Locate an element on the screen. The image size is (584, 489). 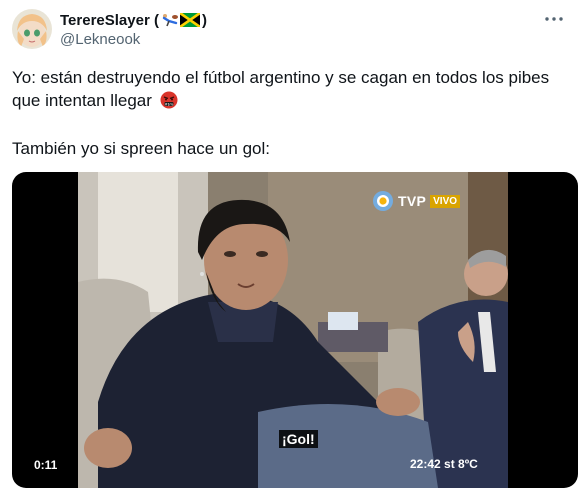
tvp-logo: TVP VIVO is located at coordinates (416, 201).